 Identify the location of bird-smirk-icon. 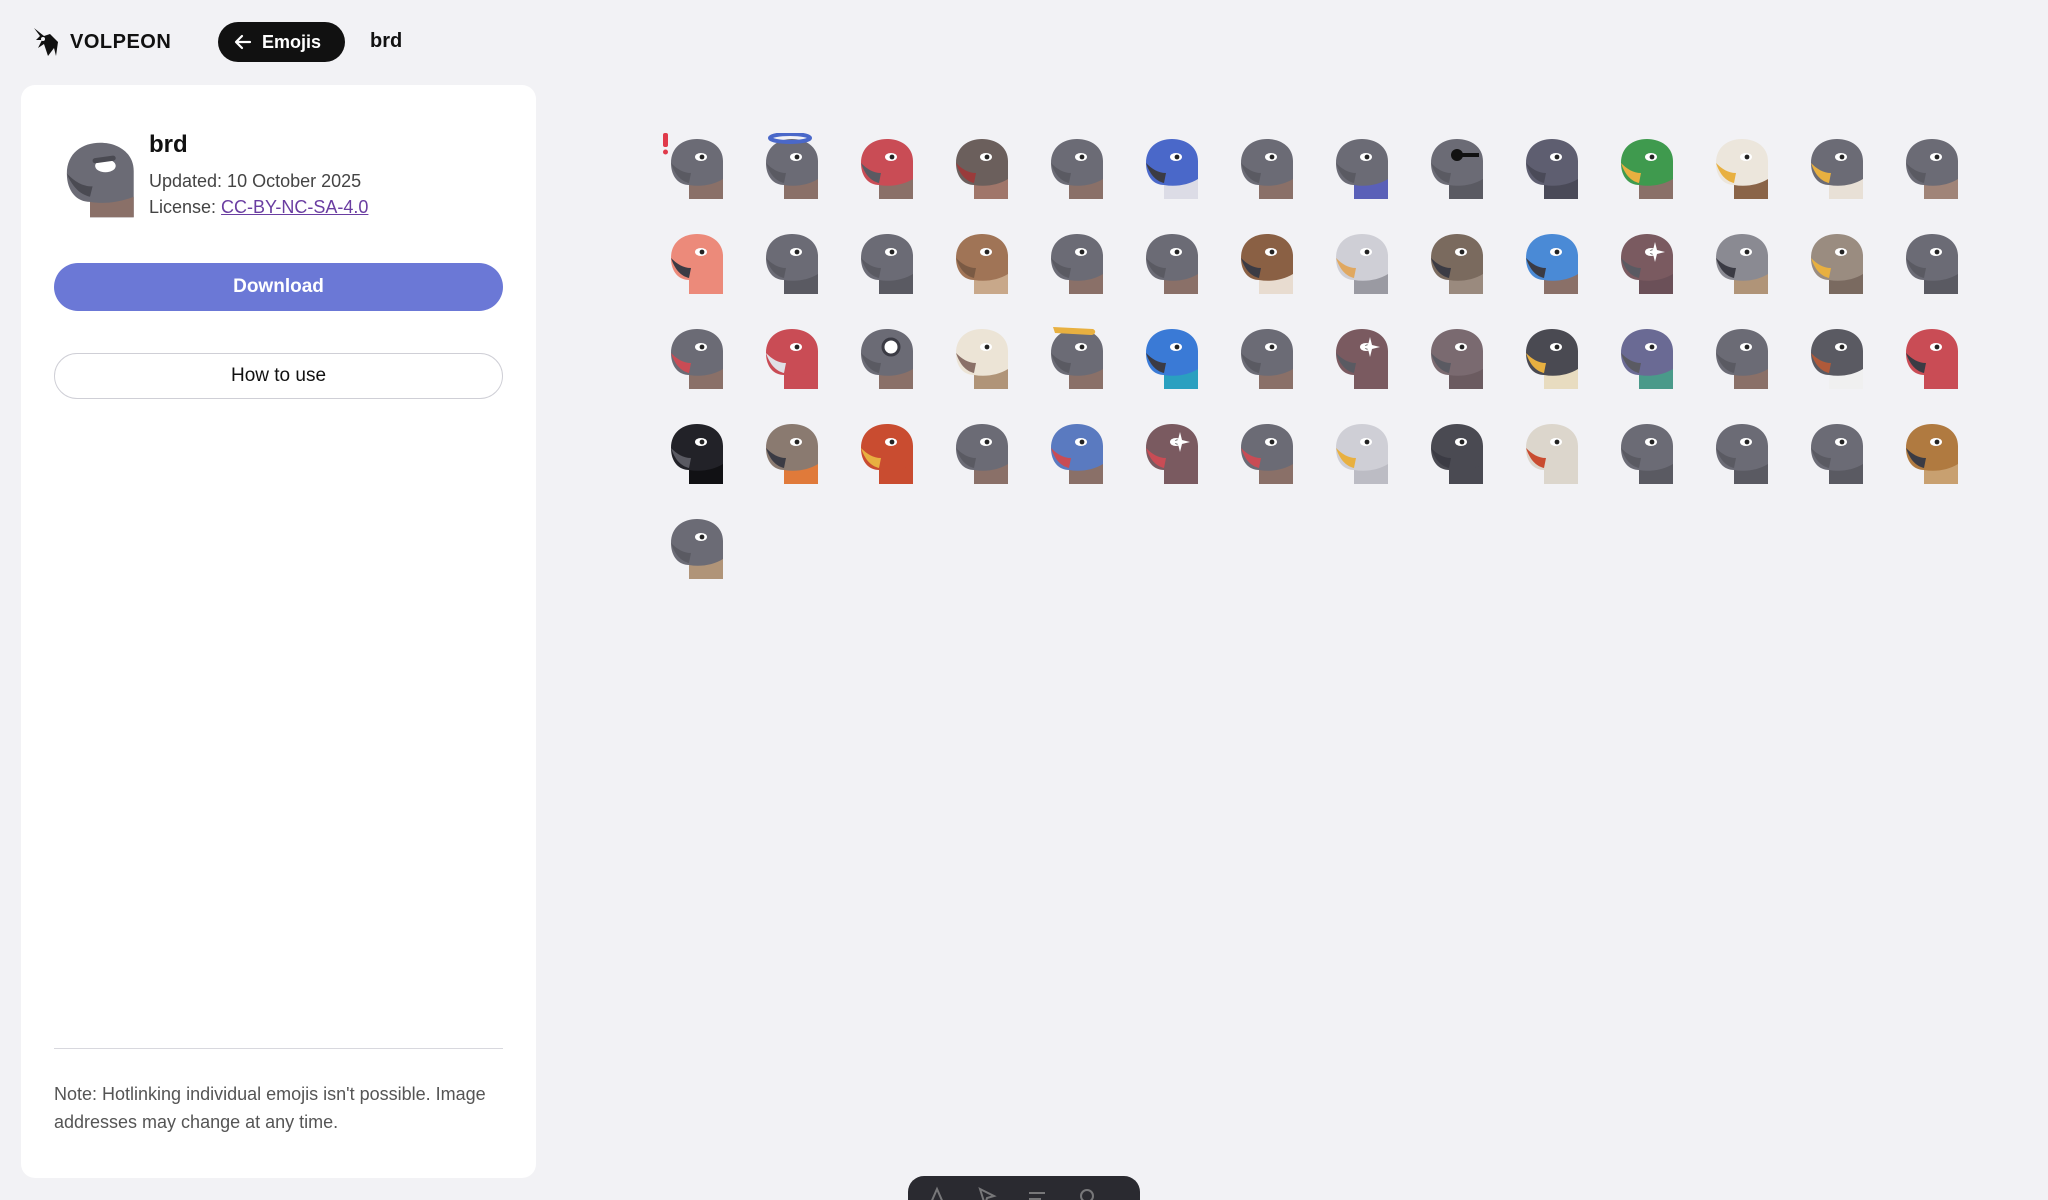
(1741, 358).